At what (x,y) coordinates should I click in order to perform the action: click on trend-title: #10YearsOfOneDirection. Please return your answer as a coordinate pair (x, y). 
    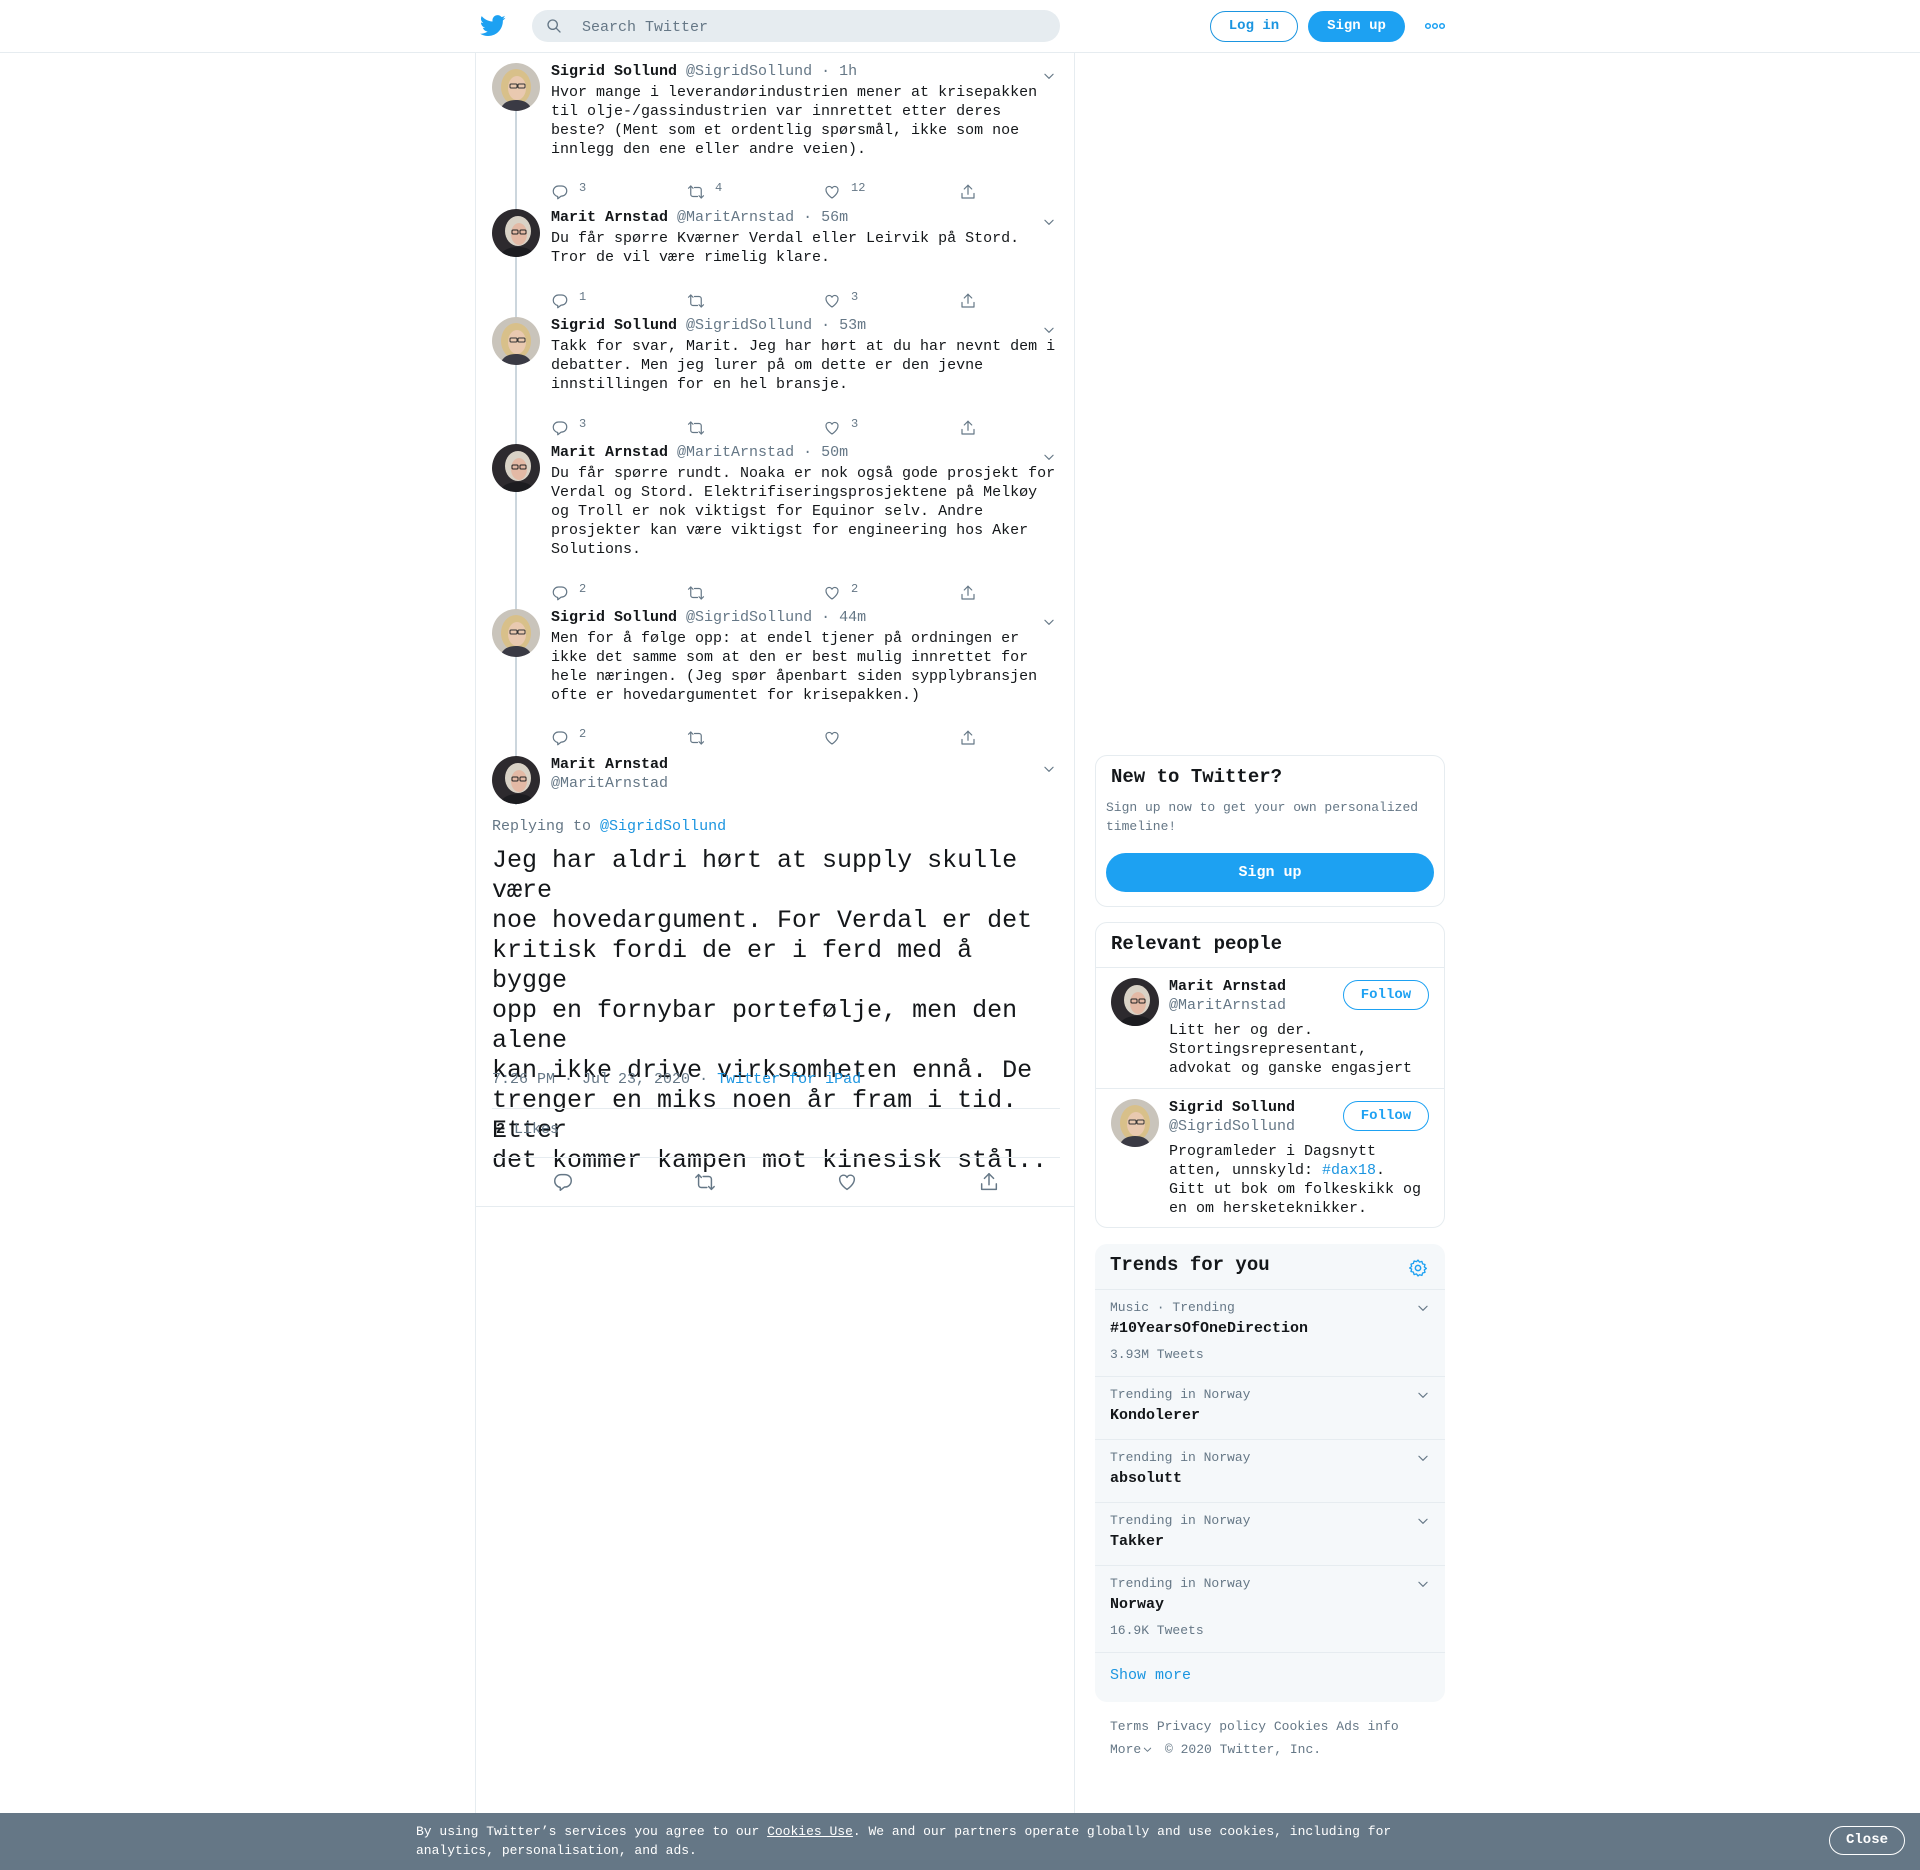
    Looking at the image, I should click on (1209, 1328).